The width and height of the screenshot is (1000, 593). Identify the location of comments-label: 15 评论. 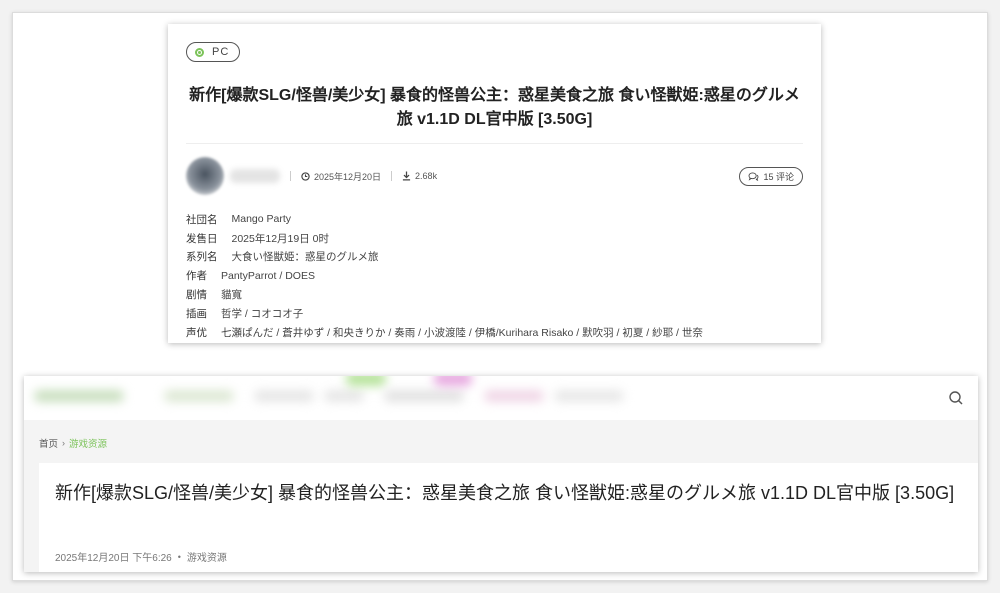
(778, 176).